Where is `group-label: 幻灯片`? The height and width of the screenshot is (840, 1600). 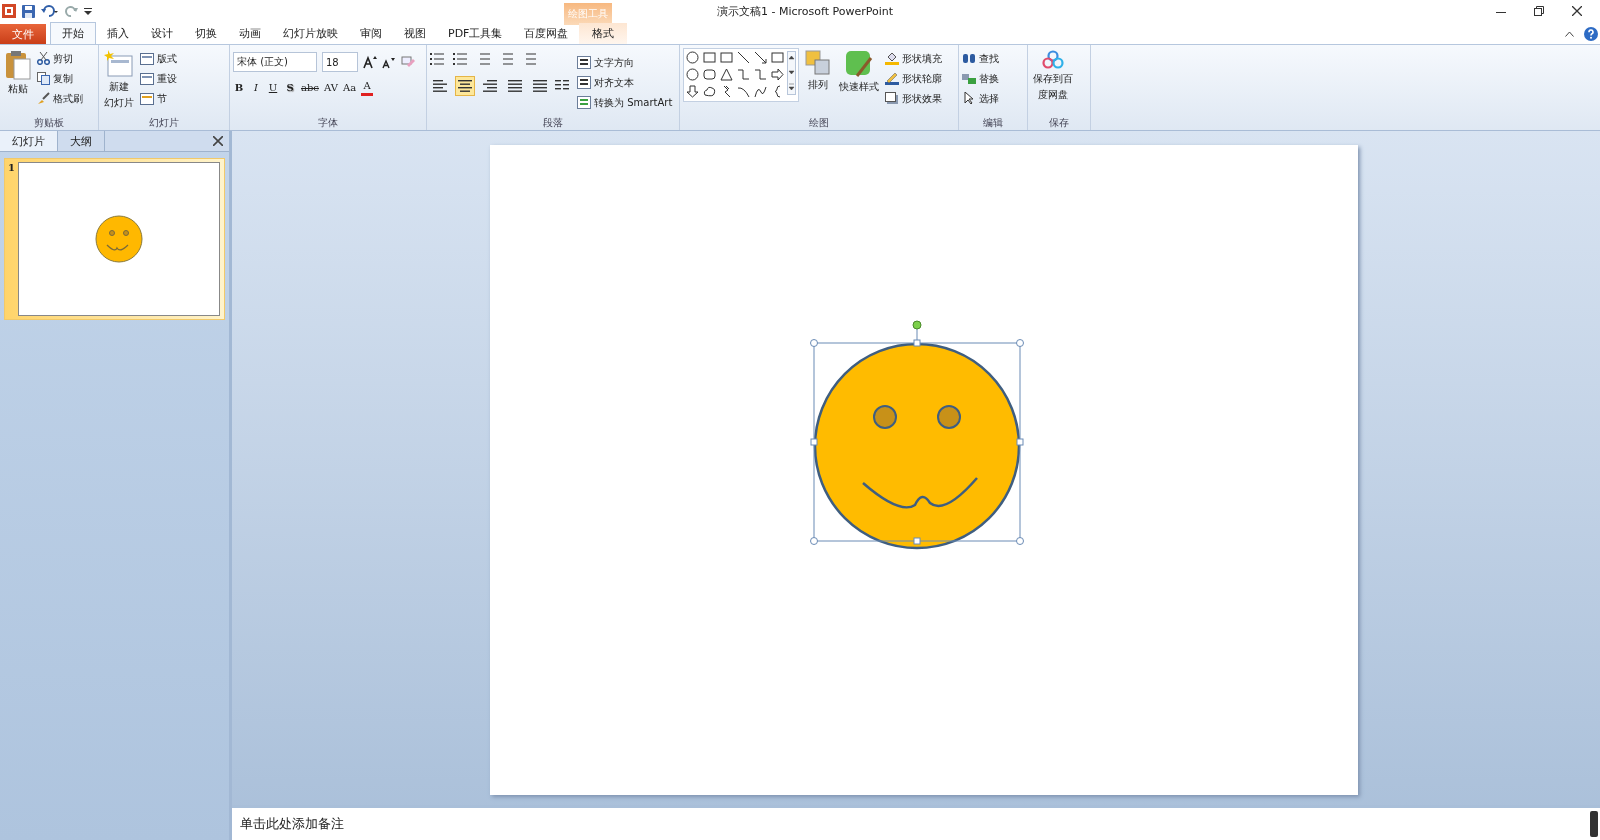
group-label: 幻灯片 is located at coordinates (164, 122).